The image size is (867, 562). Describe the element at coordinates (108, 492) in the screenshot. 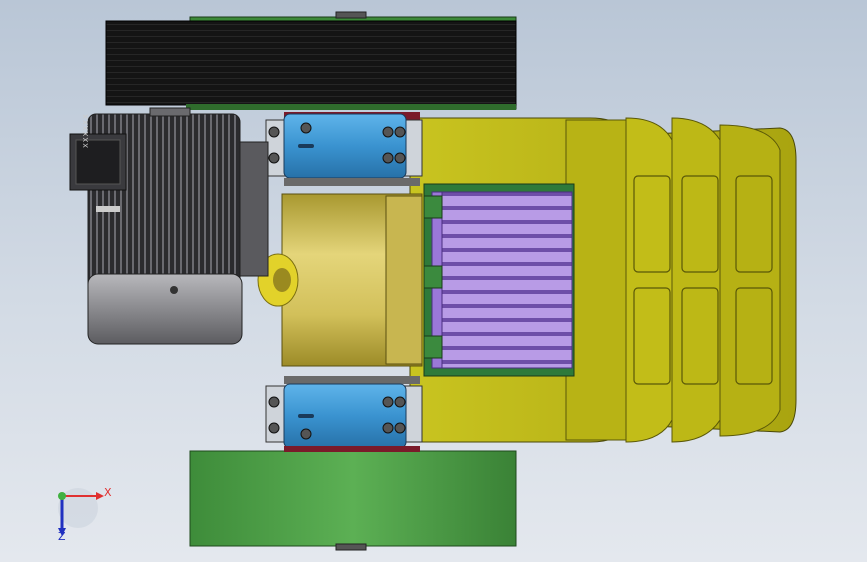

I see `x-axis-label: X` at that location.